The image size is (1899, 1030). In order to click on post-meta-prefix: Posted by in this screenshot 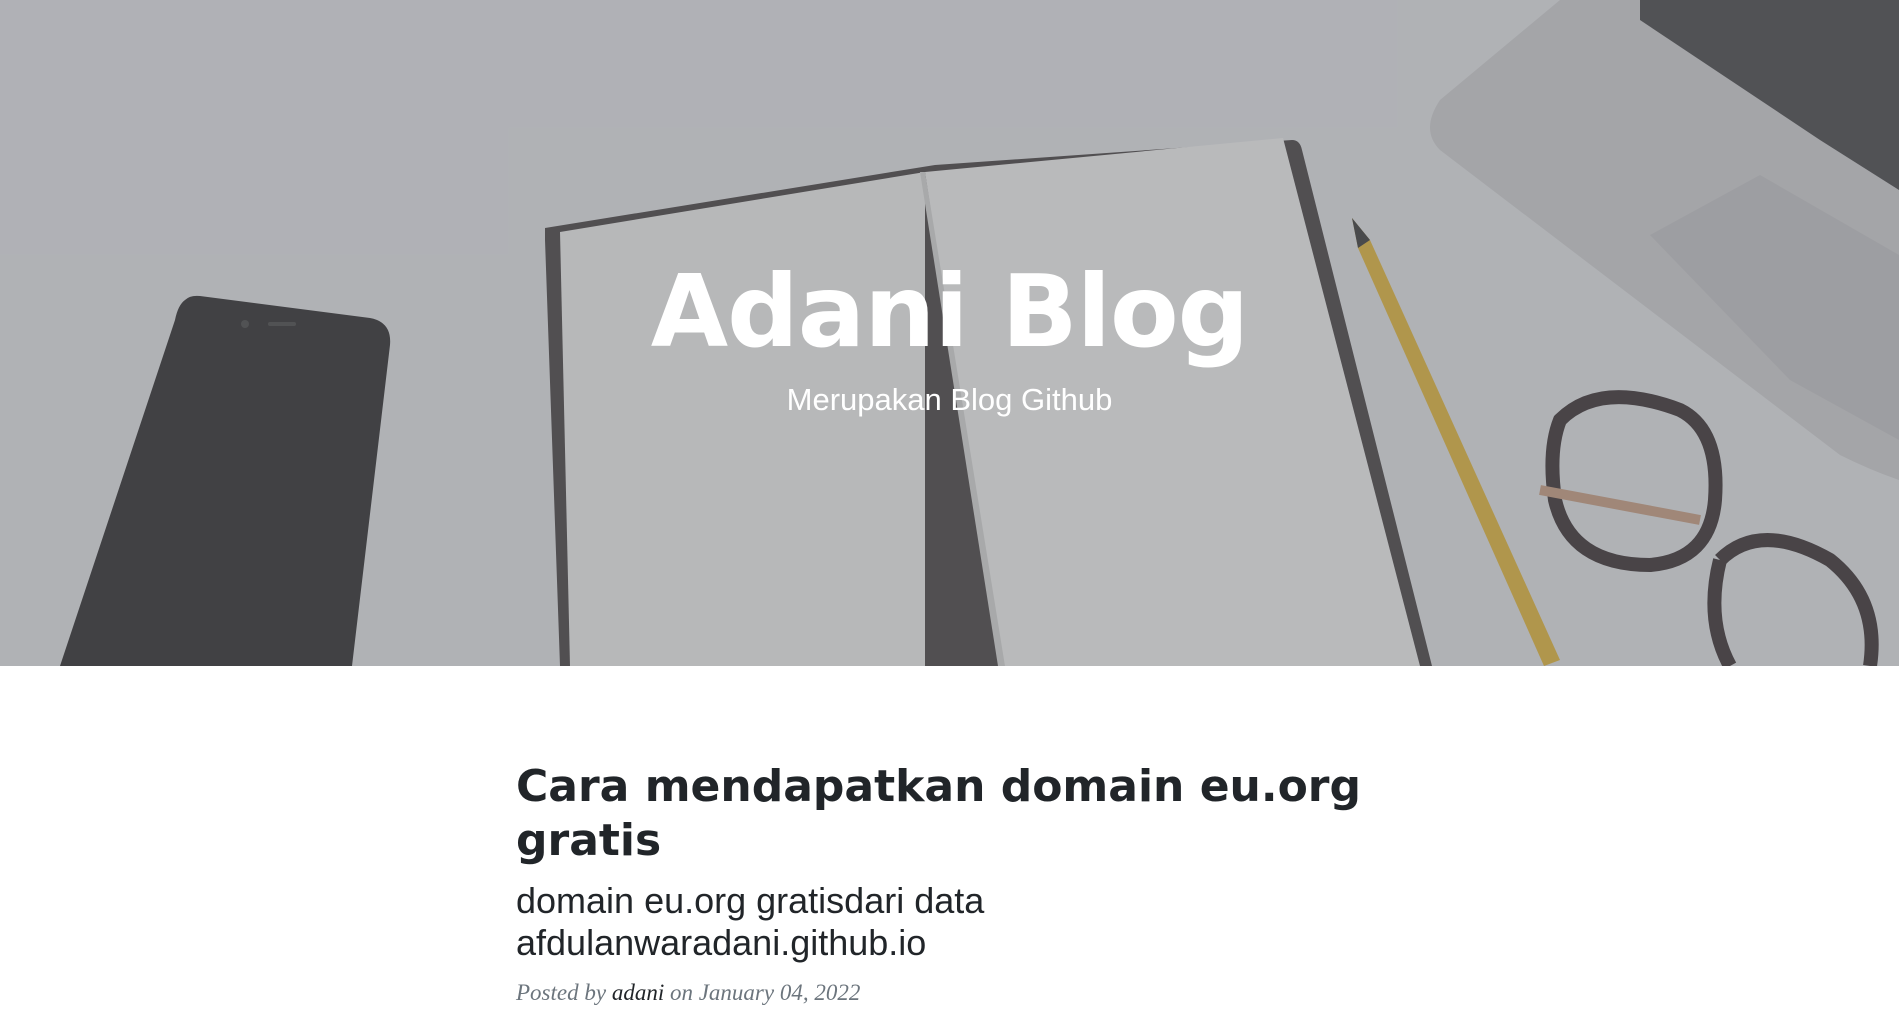, I will do `click(561, 992)`.